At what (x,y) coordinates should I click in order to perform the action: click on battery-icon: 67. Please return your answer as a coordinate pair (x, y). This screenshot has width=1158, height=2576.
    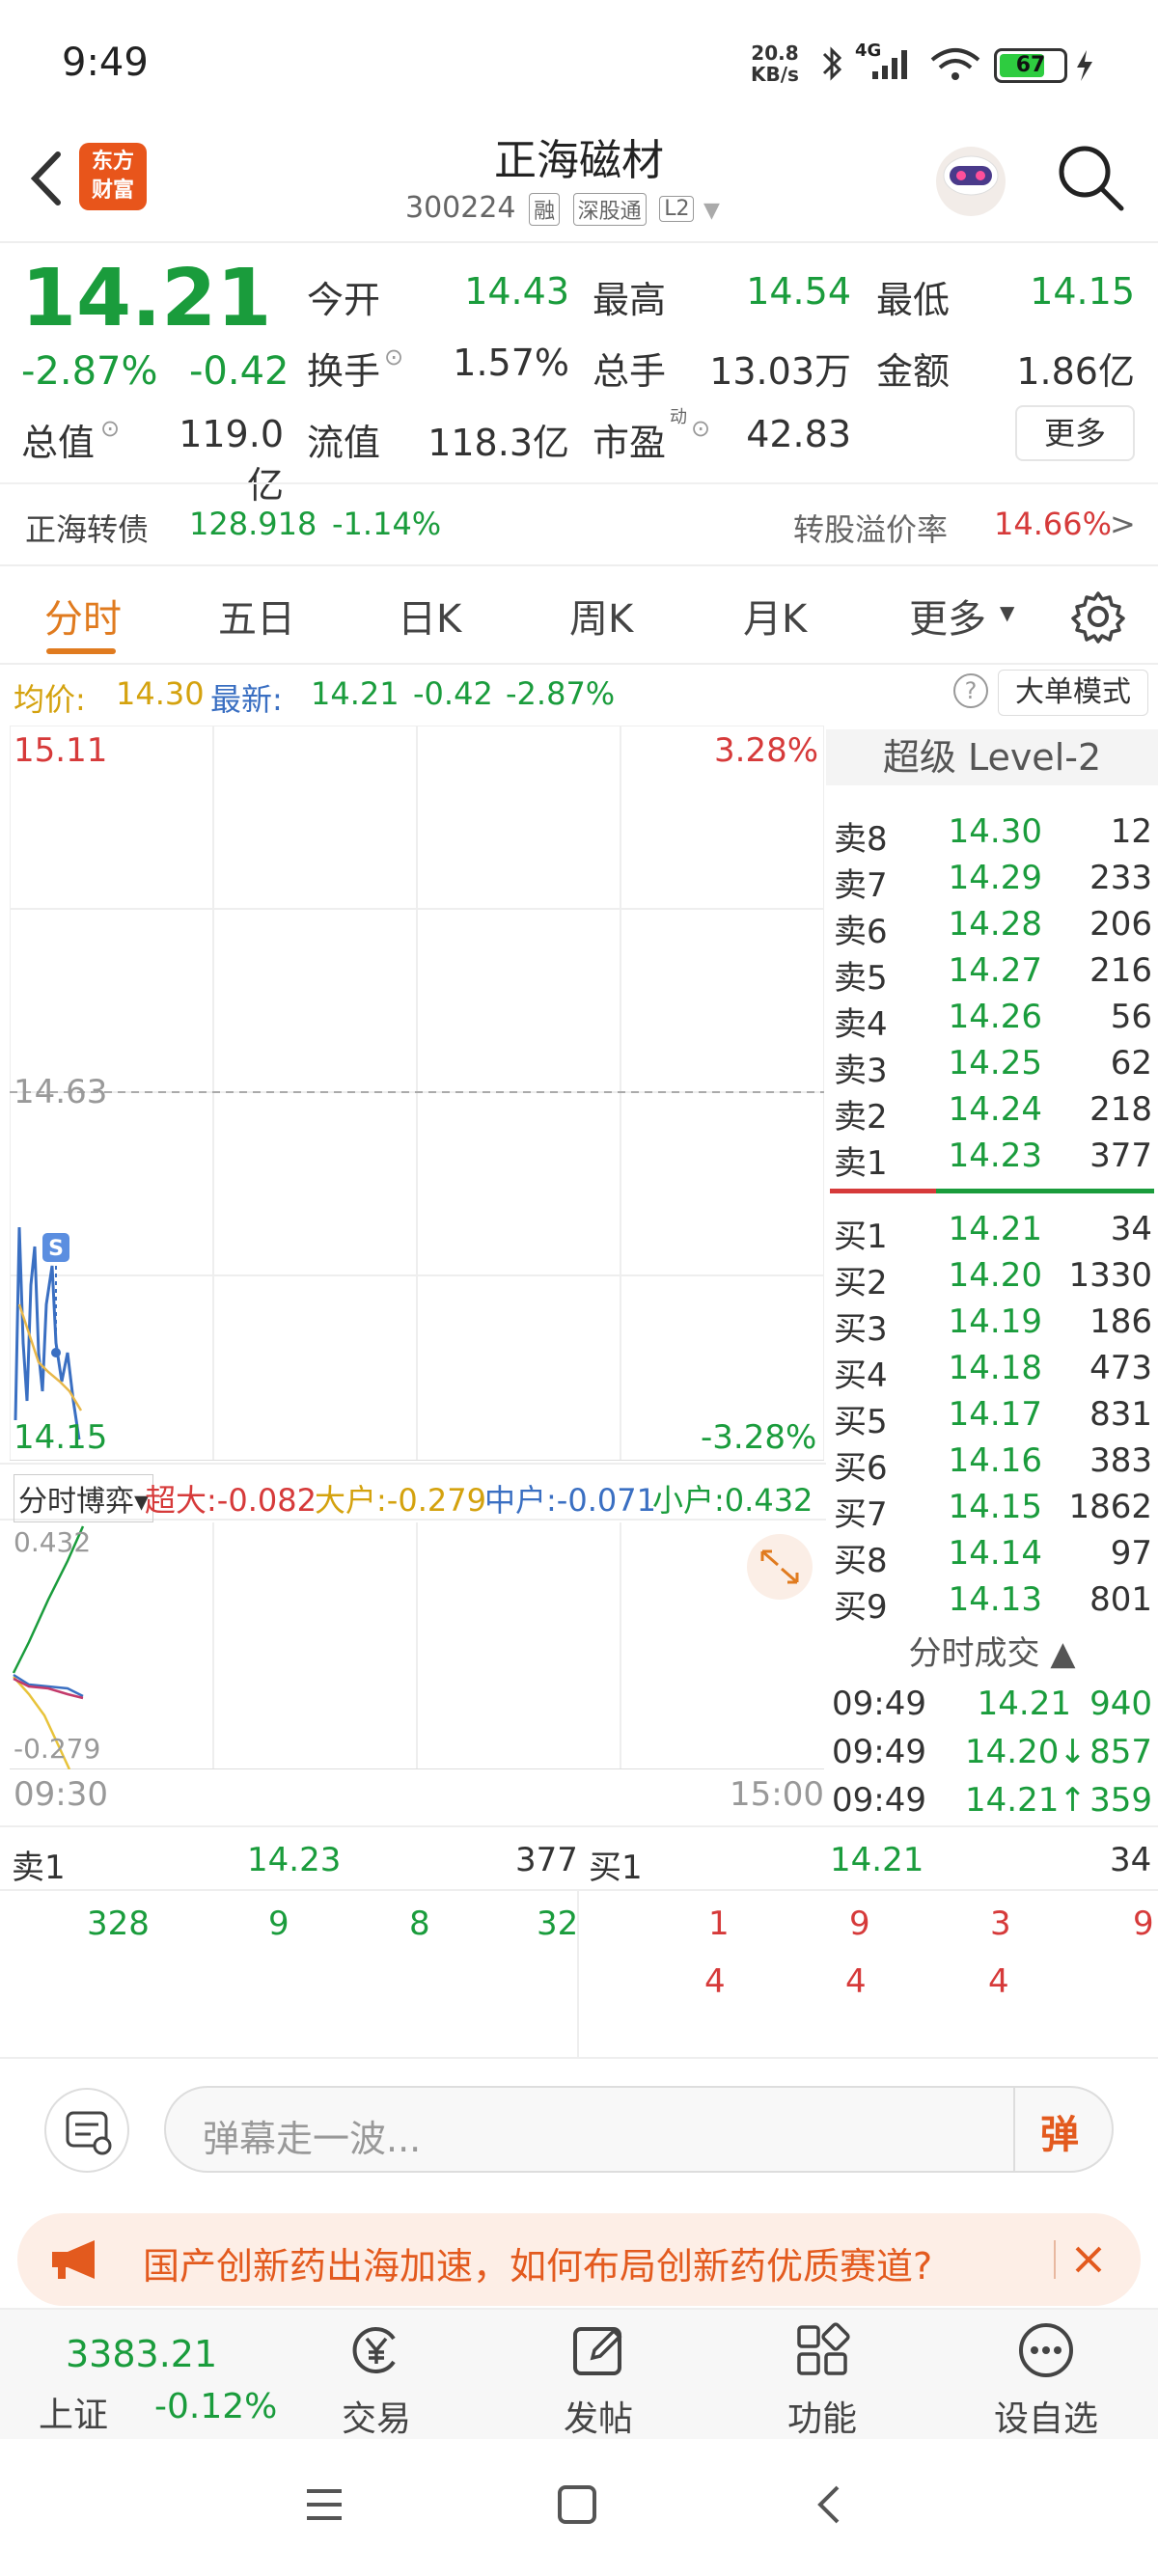
    Looking at the image, I should click on (1030, 65).